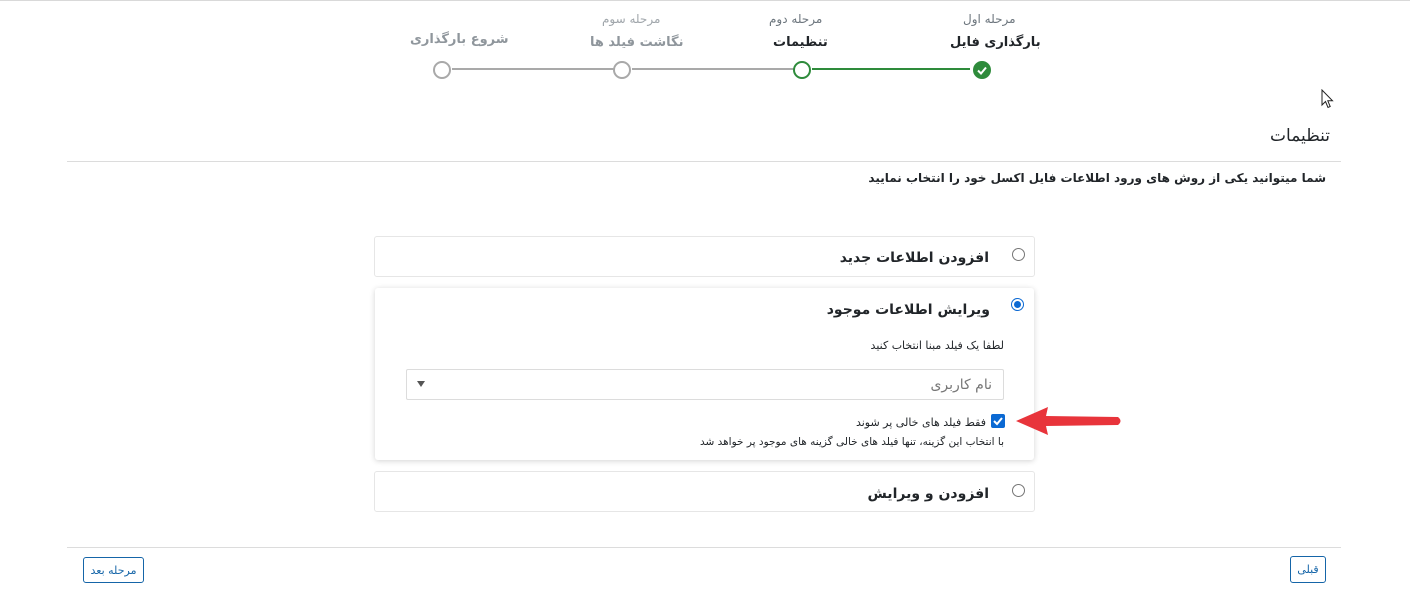 The image size is (1410, 595). What do you see at coordinates (982, 70) in the screenshot?
I see `step-1-check-icon` at bounding box center [982, 70].